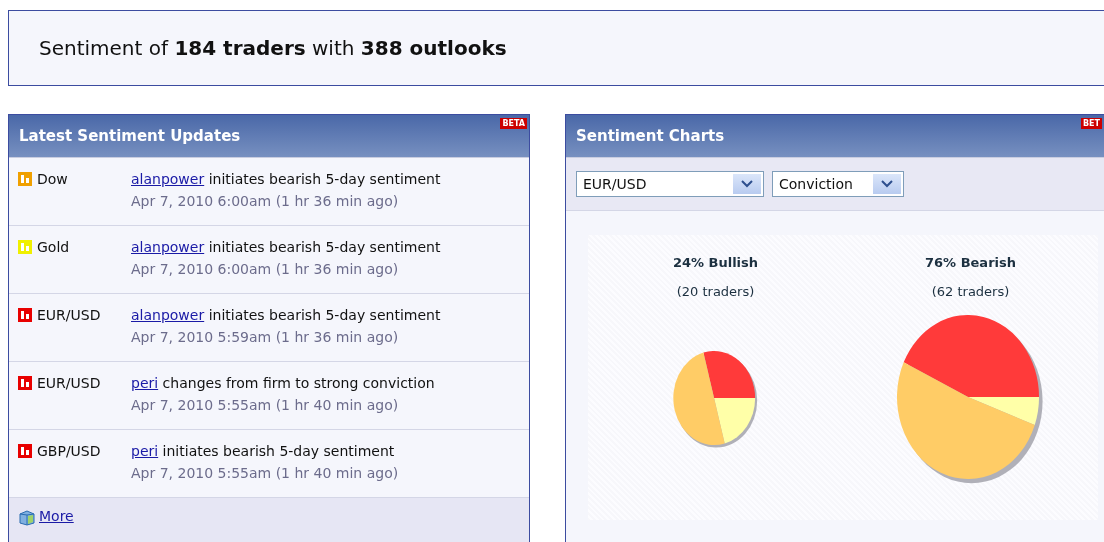  What do you see at coordinates (56, 516) in the screenshot?
I see `more-link: More` at bounding box center [56, 516].